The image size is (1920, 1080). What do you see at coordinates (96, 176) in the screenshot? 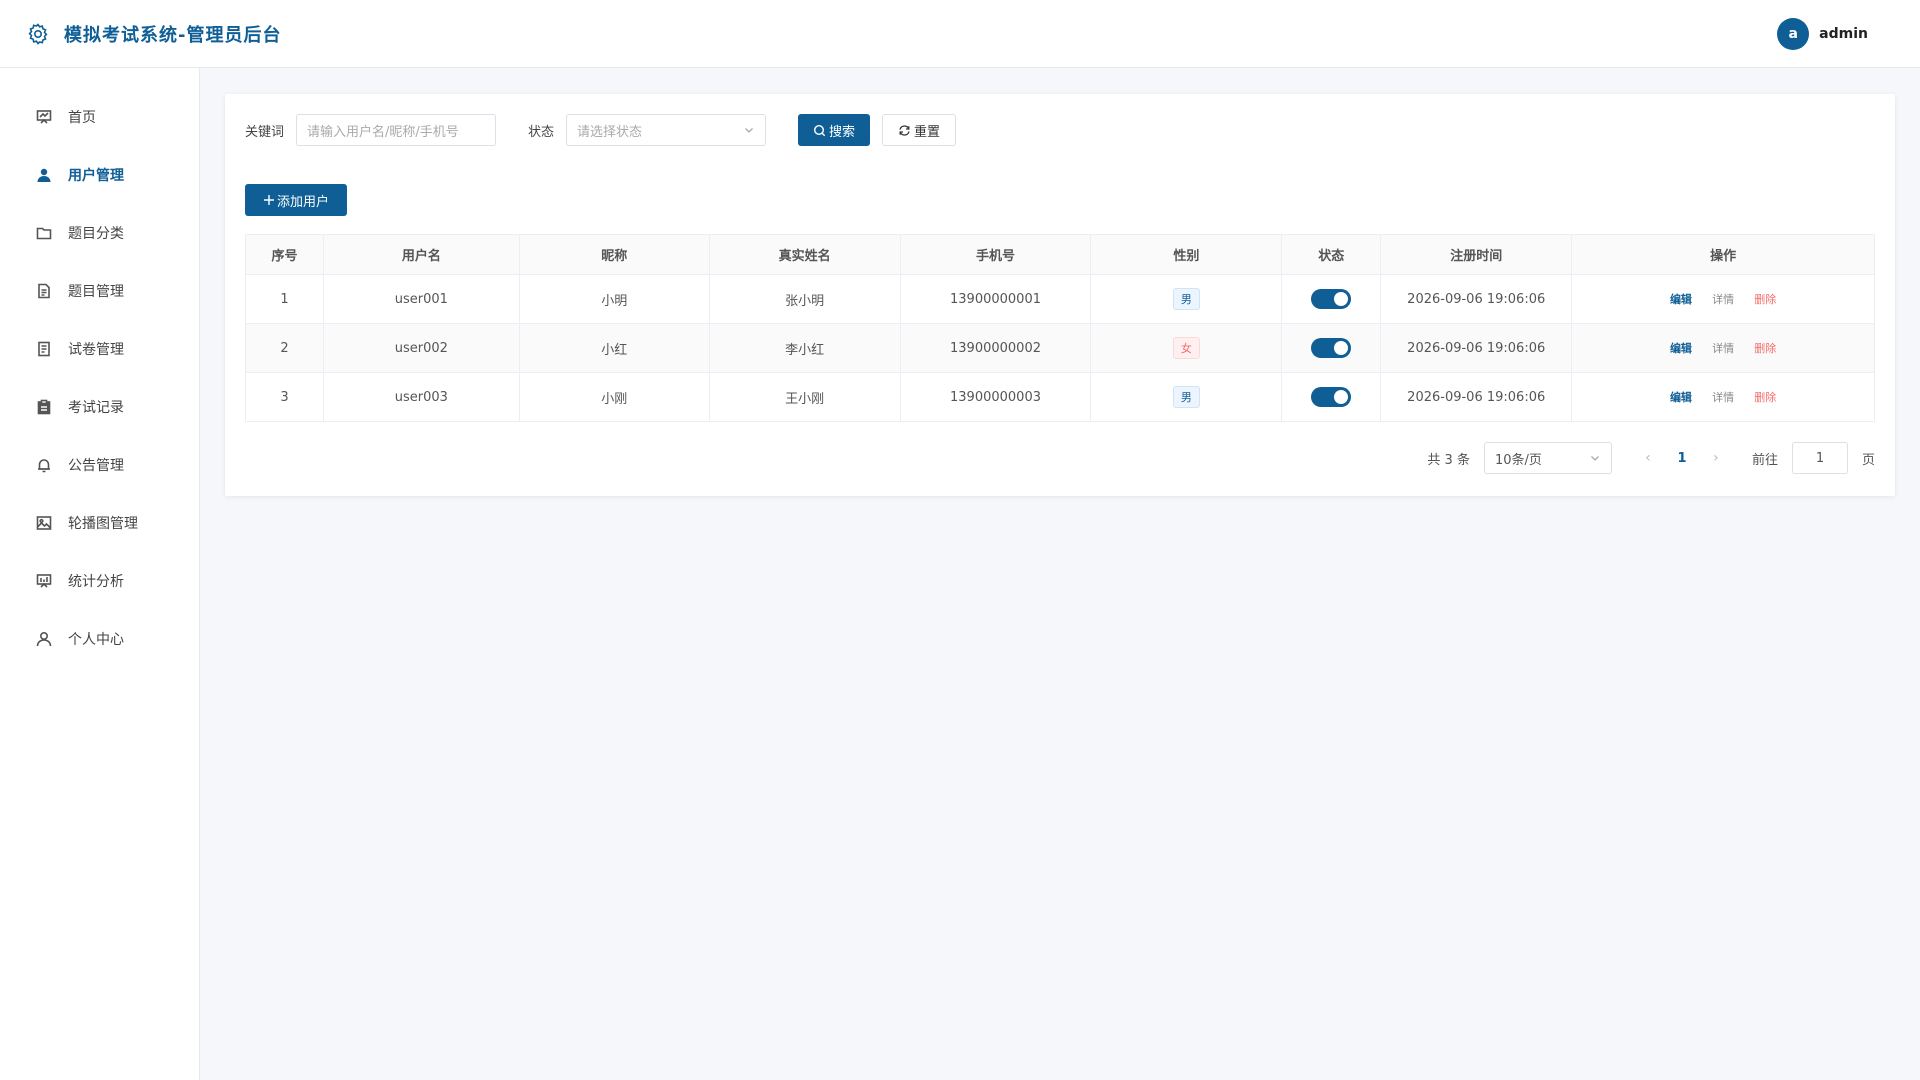
I see `sidebar-item-label: 用户管理` at bounding box center [96, 176].